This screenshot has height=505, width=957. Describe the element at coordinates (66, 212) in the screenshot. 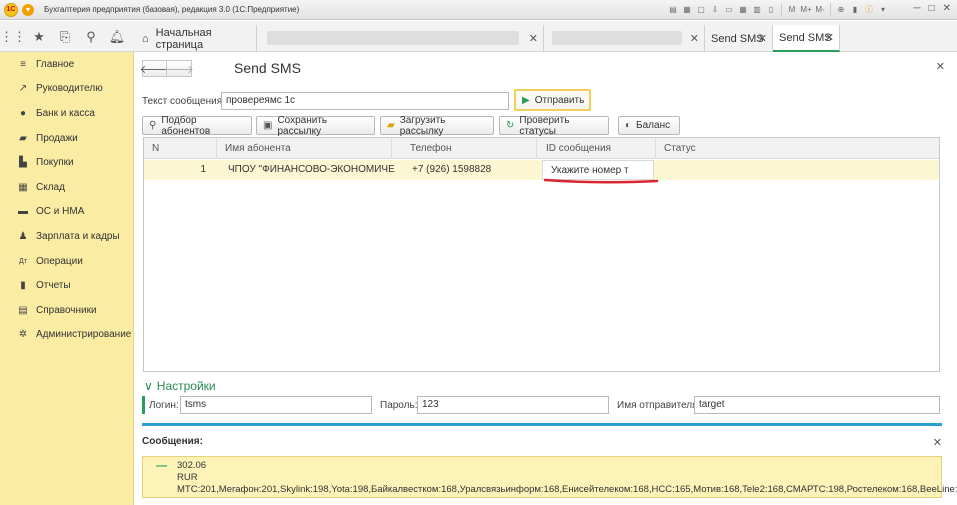

I see `sidebar-item-assets: ▬ ОС и НМА` at that location.